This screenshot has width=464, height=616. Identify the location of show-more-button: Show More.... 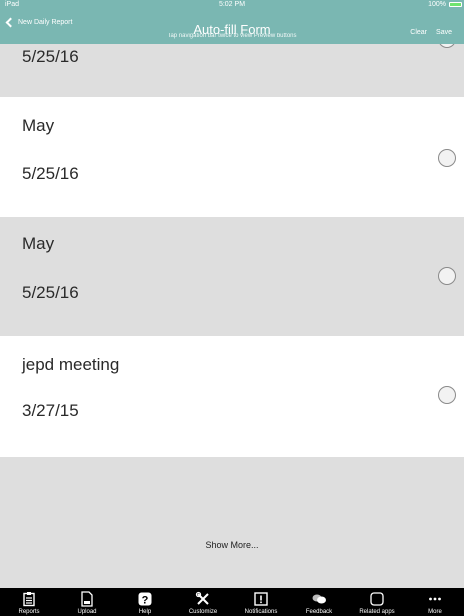
(232, 545).